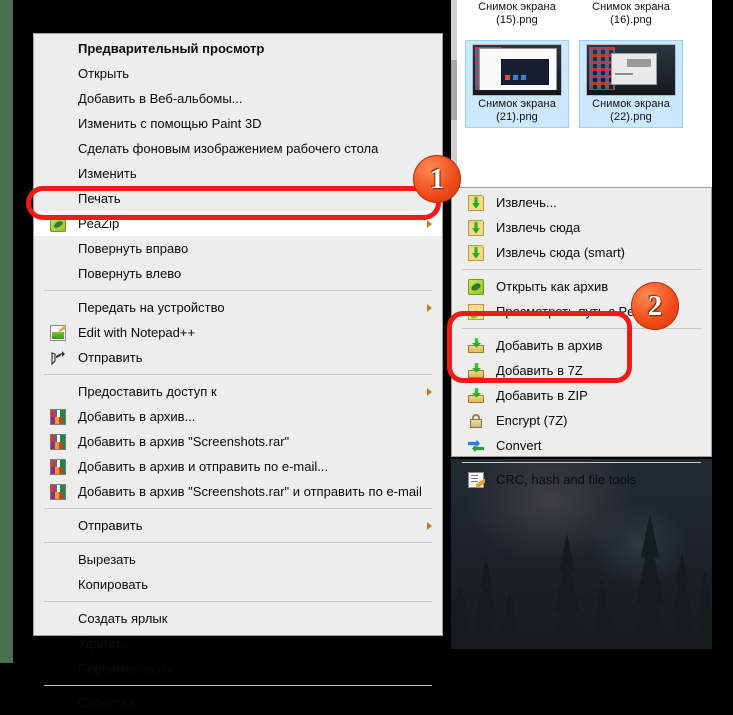  I want to click on menu-item: PeaZip, so click(238, 223).